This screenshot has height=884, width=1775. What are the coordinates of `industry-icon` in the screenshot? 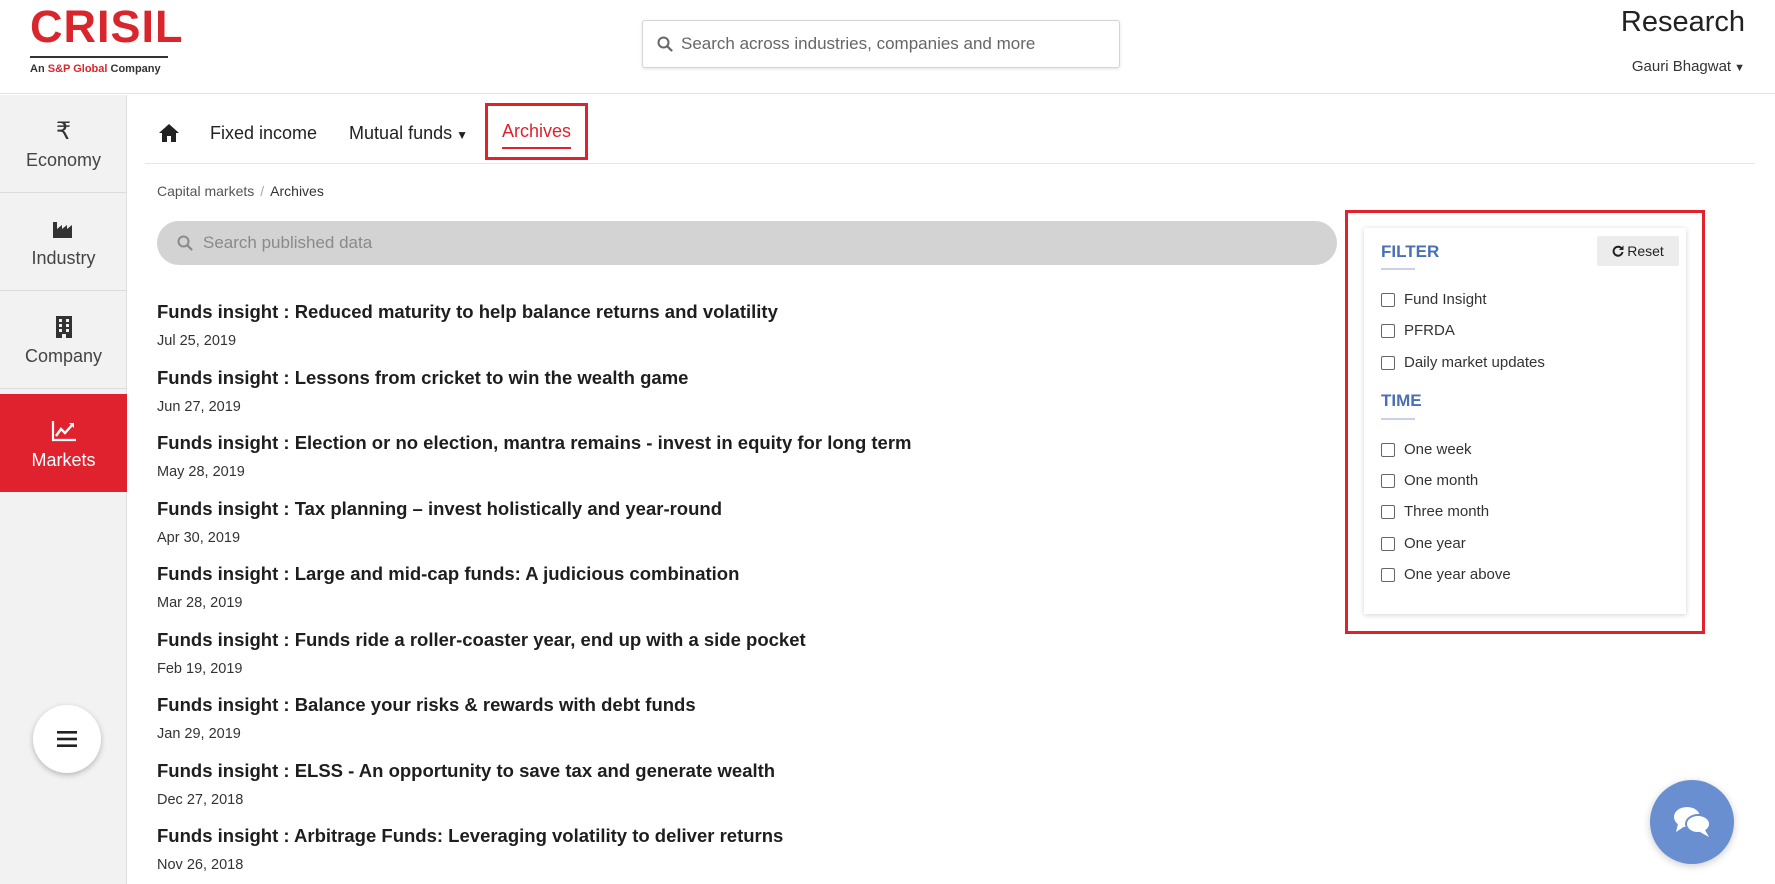 It's located at (64, 229).